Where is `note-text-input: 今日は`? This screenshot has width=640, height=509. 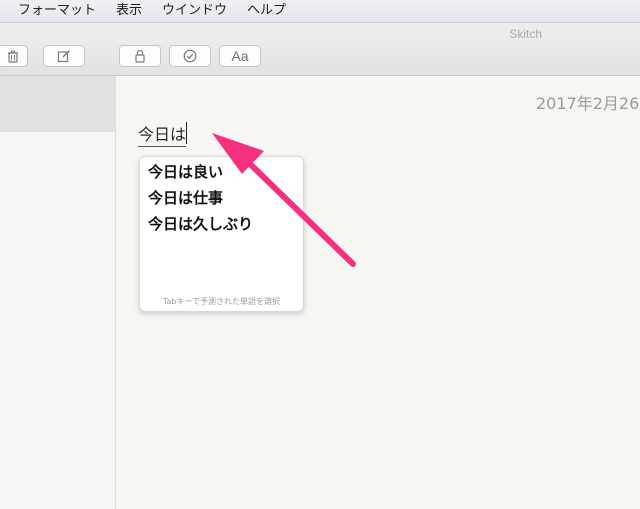
note-text-input: 今日は is located at coordinates (162, 134).